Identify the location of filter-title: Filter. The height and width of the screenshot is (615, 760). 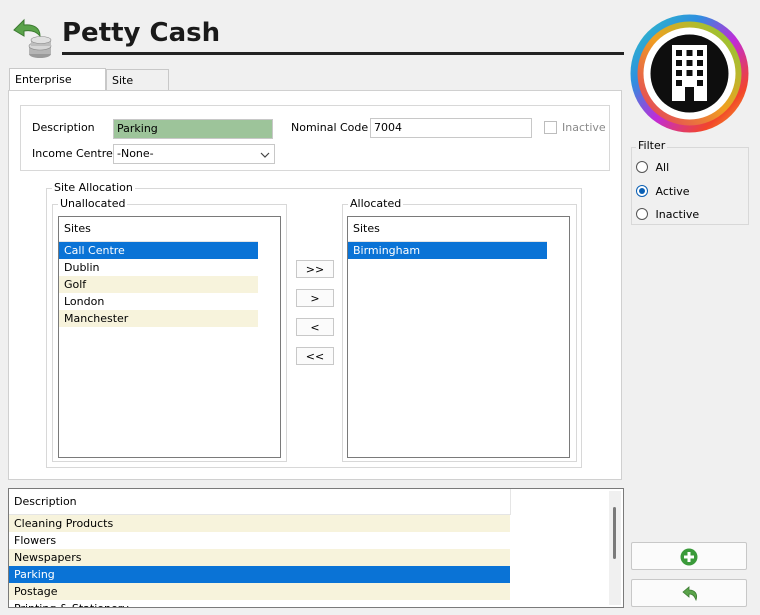
(652, 145).